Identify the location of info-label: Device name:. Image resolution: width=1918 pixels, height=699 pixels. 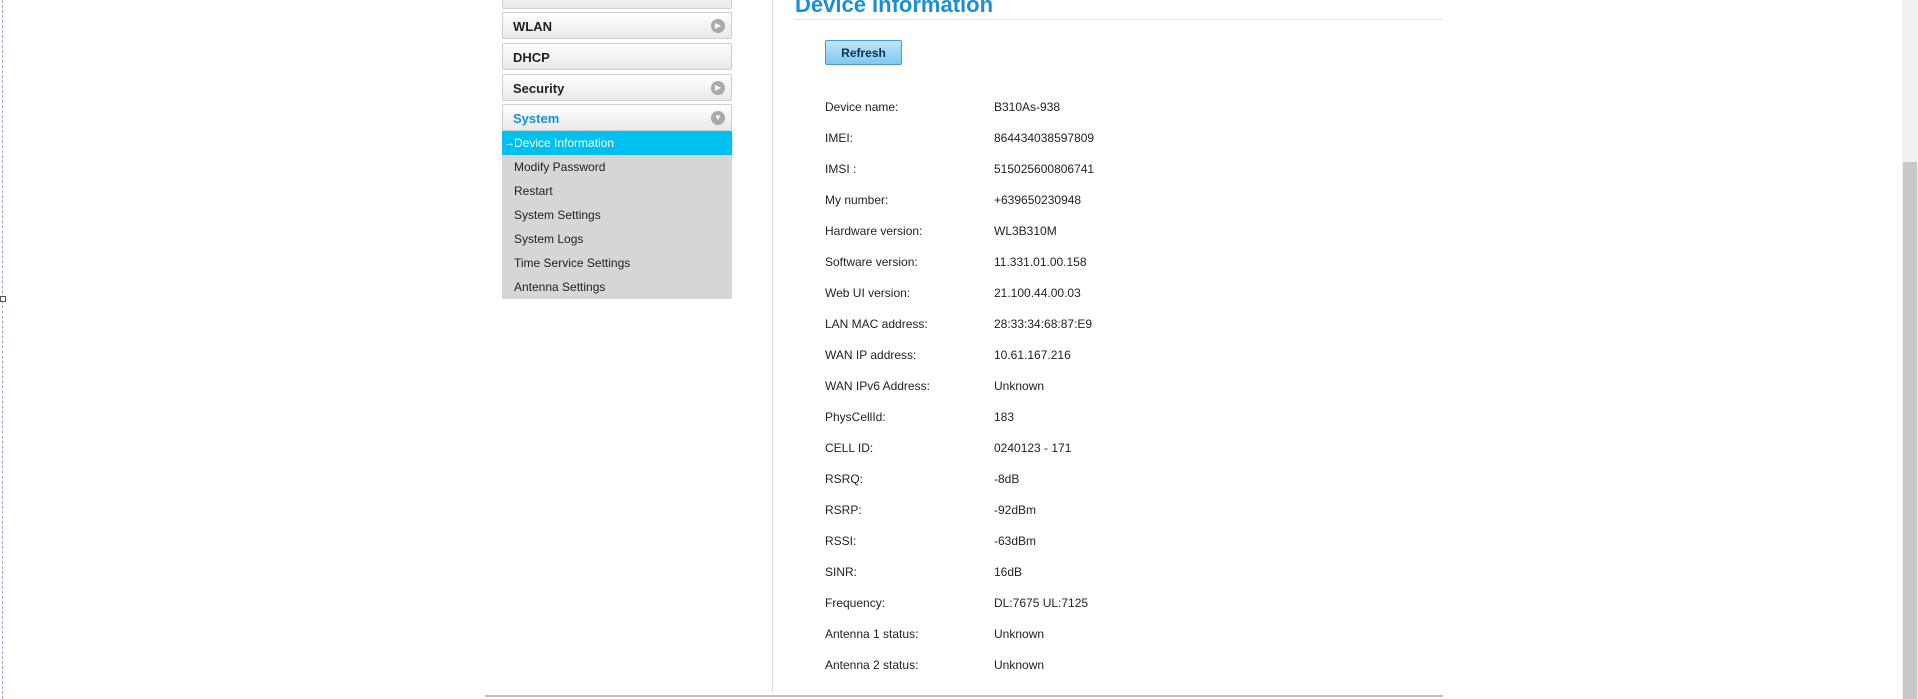
(862, 107).